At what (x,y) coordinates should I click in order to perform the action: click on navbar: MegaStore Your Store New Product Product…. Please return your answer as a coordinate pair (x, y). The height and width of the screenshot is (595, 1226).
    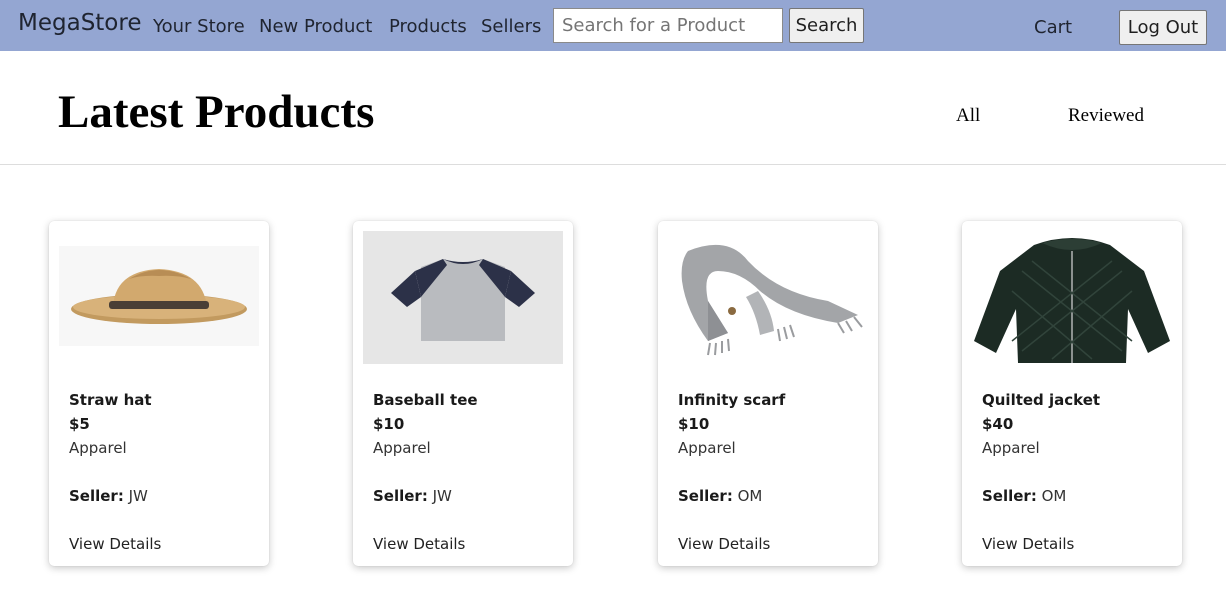
    Looking at the image, I should click on (613, 25).